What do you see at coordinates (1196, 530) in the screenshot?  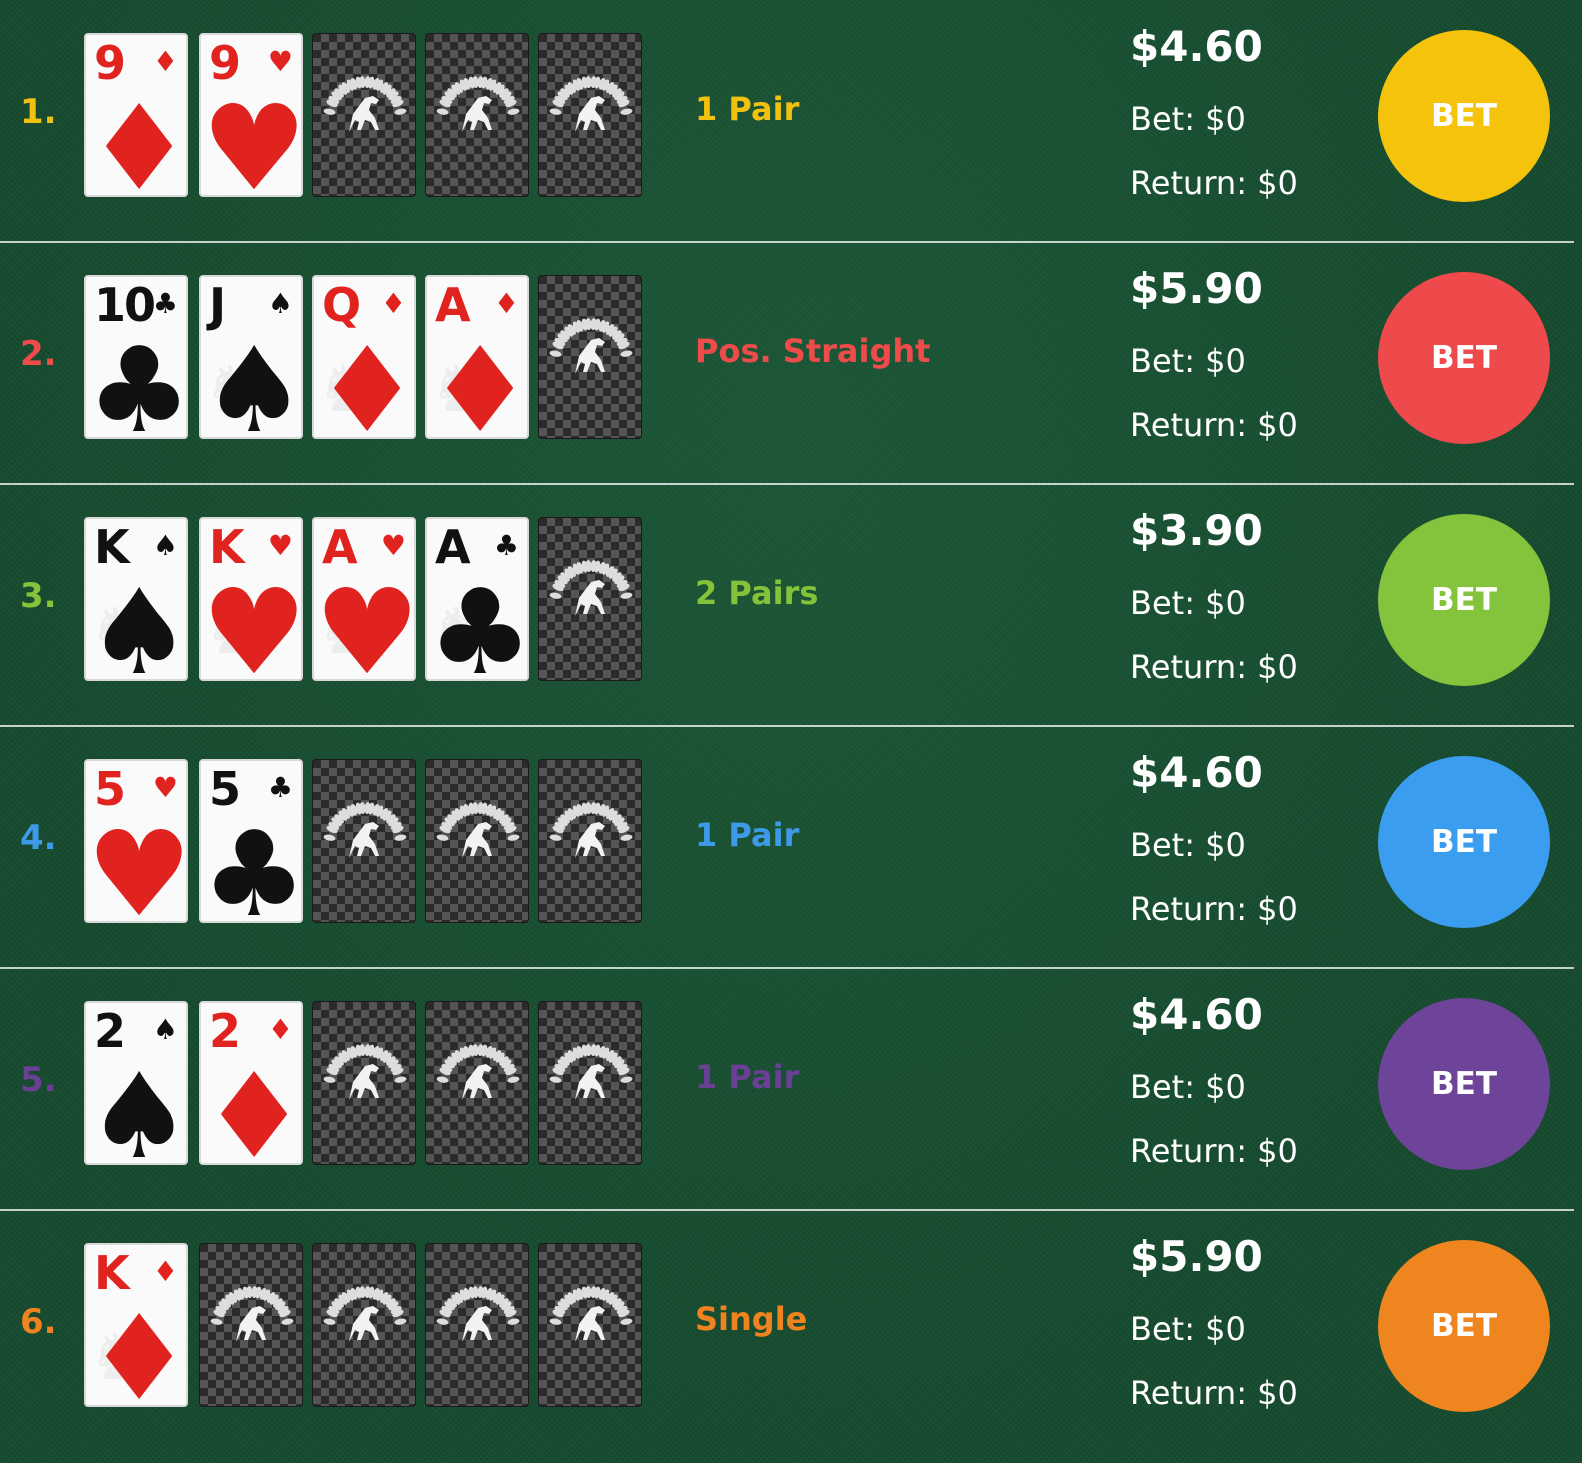 I see `odds-value: $3.90` at bounding box center [1196, 530].